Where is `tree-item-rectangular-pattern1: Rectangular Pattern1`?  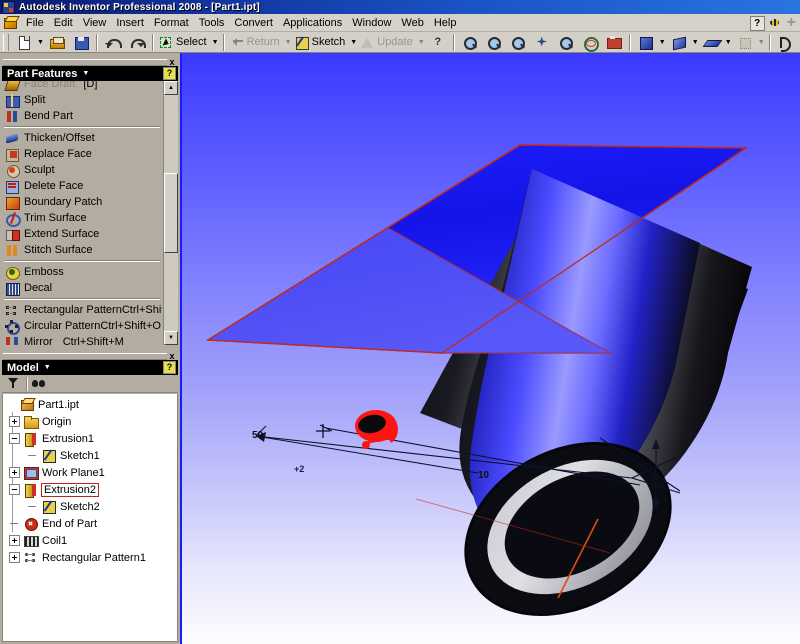
tree-item-rectangular-pattern1: Rectangular Pattern1 is located at coordinates (91, 557).